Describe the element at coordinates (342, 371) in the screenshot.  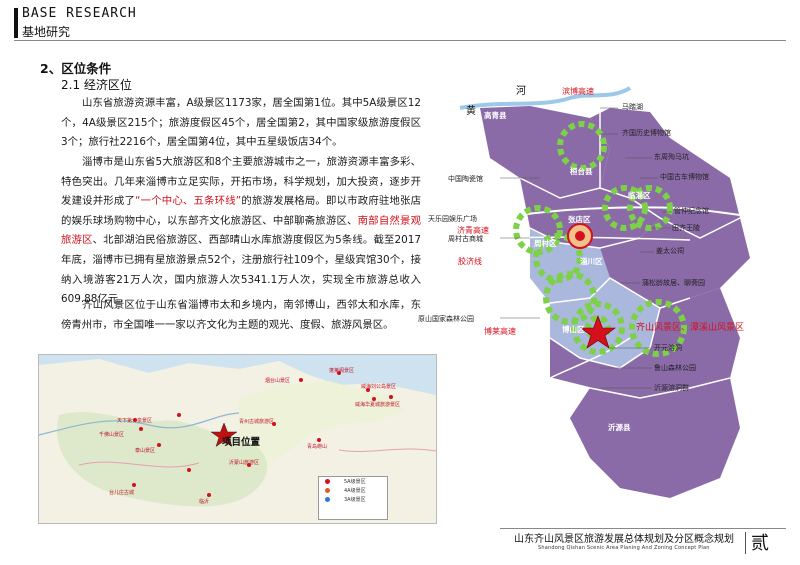
I see `inset-place-label: 蓬莱阁景区` at that location.